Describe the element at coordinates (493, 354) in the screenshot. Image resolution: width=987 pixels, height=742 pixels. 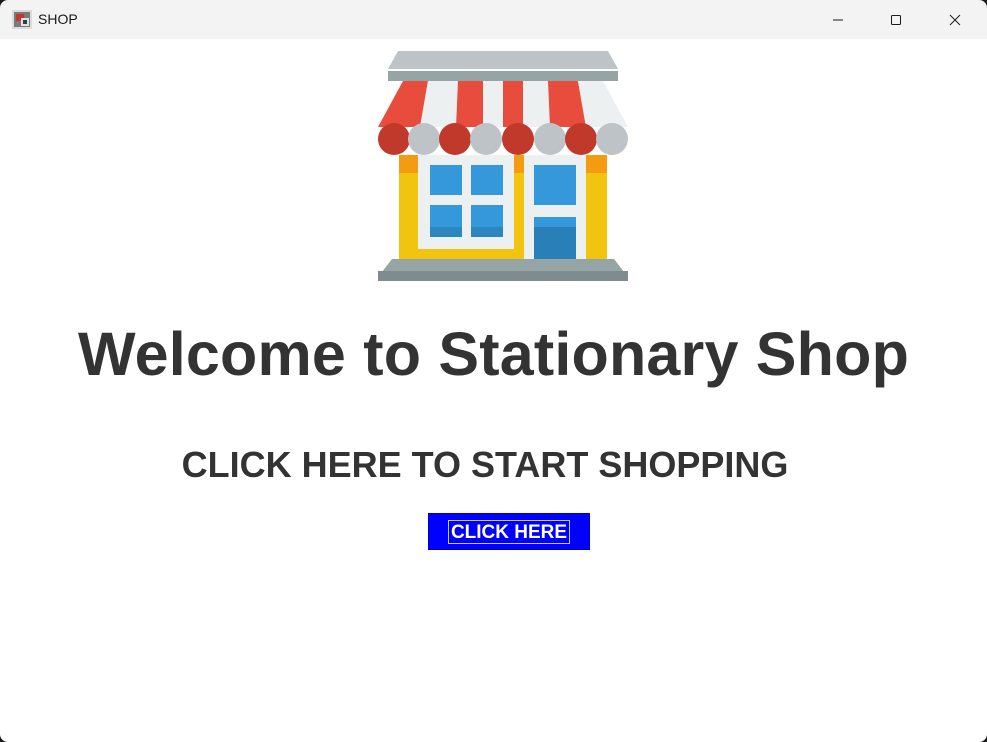
I see `welcome-heading: Welcome to Stationary Shop` at that location.